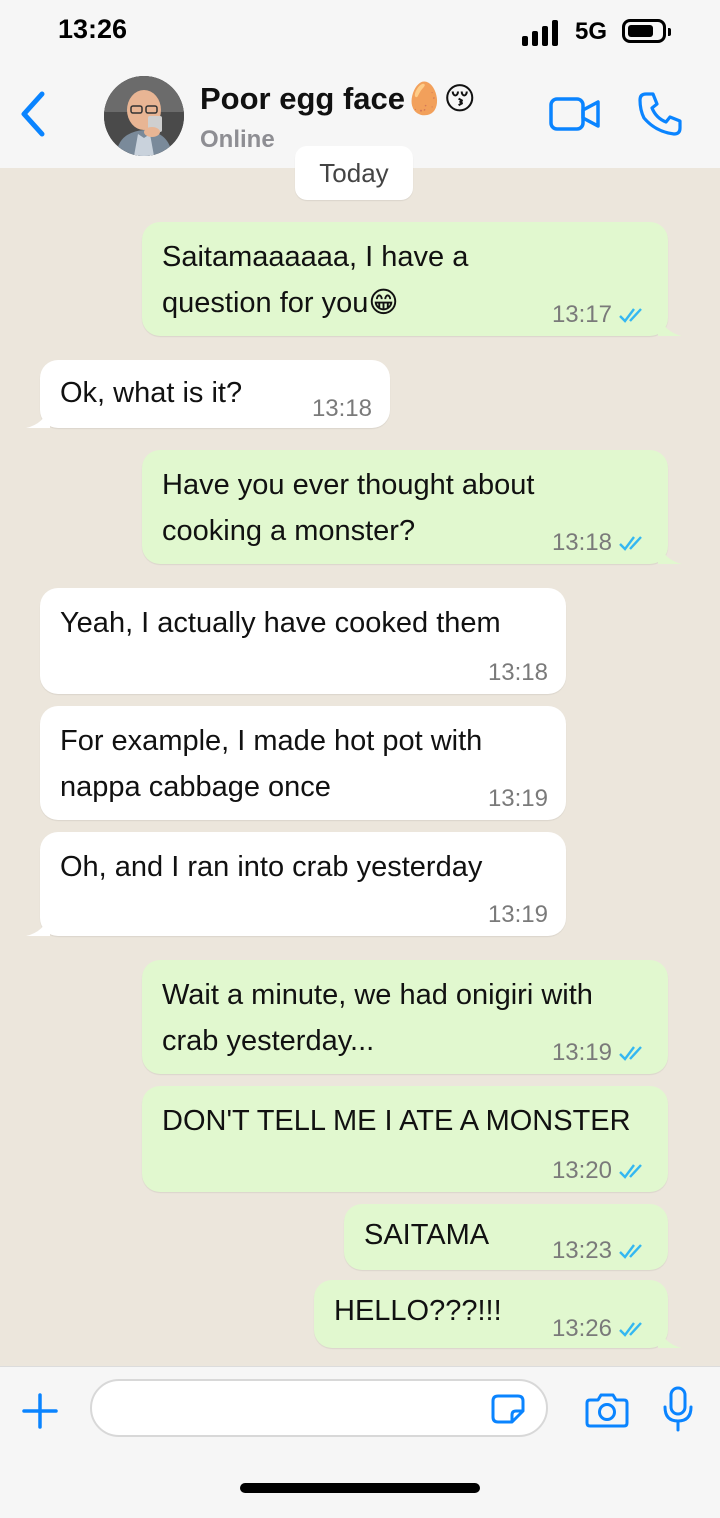 Image resolution: width=720 pixels, height=1518 pixels. What do you see at coordinates (354, 173) in the screenshot?
I see `date-divider: Today` at bounding box center [354, 173].